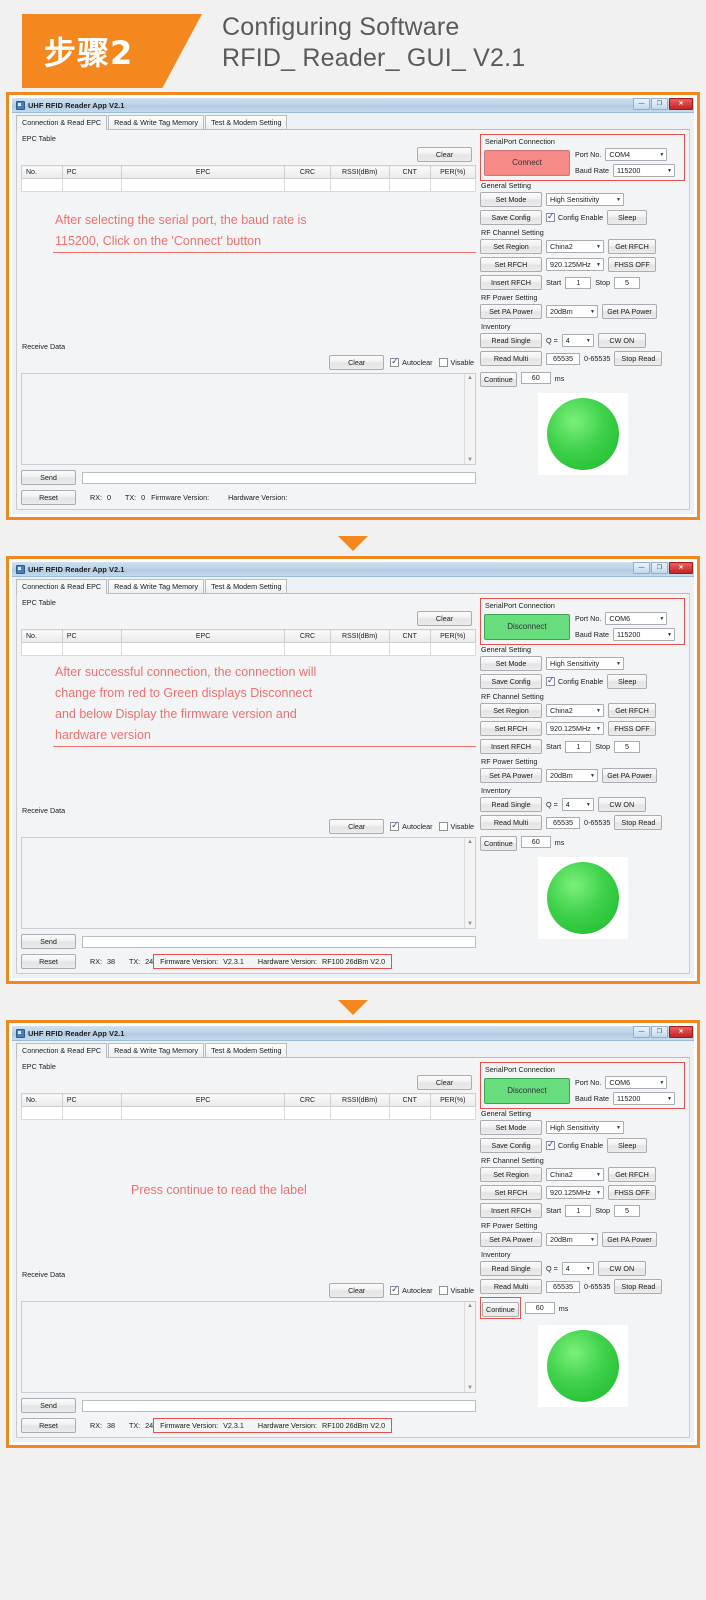 This screenshot has height=1600, width=706. I want to click on tab-read-write-tag-memory: Read & Write Tag Memory, so click(156, 122).